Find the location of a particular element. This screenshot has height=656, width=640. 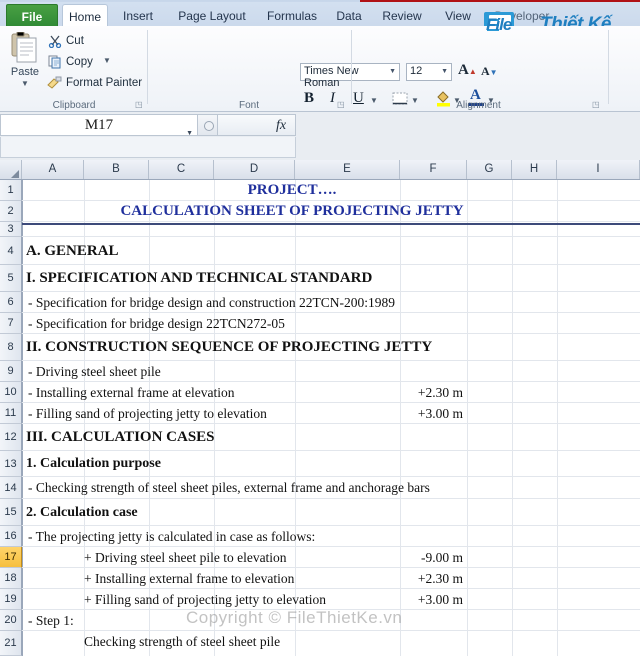

column-header-d: D is located at coordinates (254, 169).